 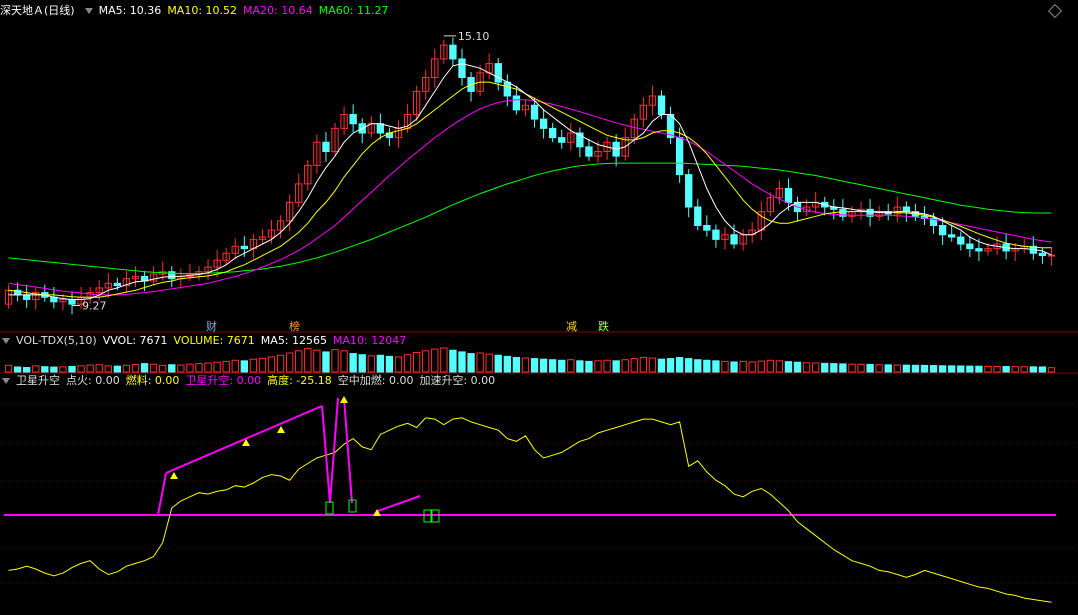 What do you see at coordinates (571, 326) in the screenshot?
I see `event-marker-jian: 减` at bounding box center [571, 326].